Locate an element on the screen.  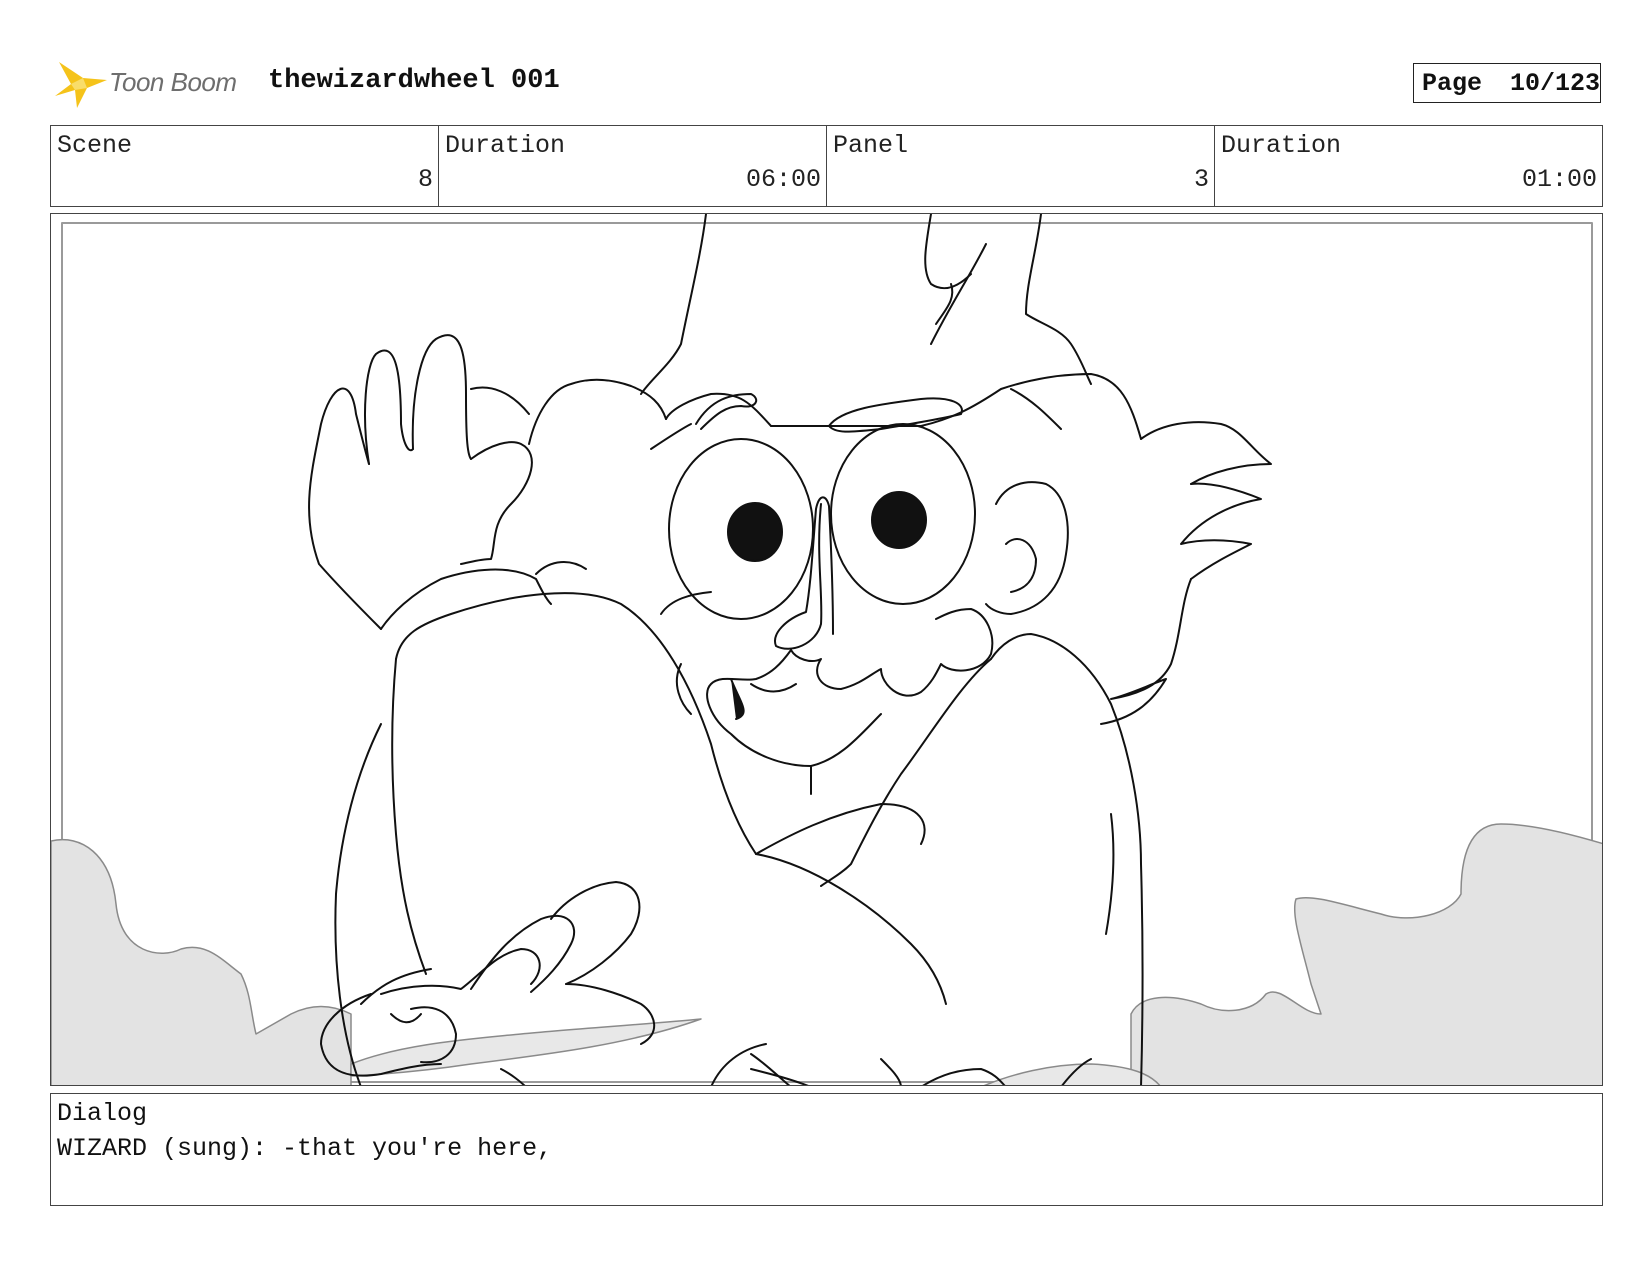
right-pupil is located at coordinates (899, 520).